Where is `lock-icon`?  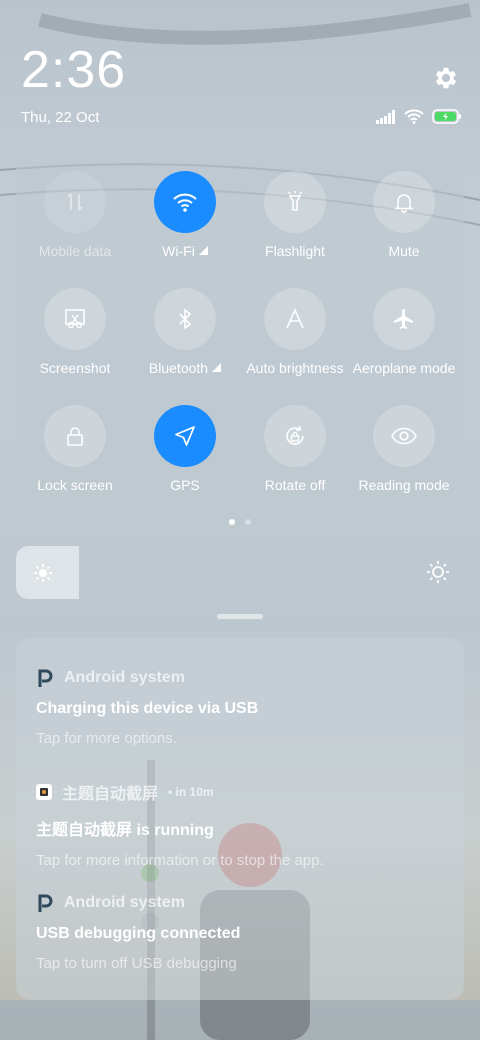 lock-icon is located at coordinates (75, 436).